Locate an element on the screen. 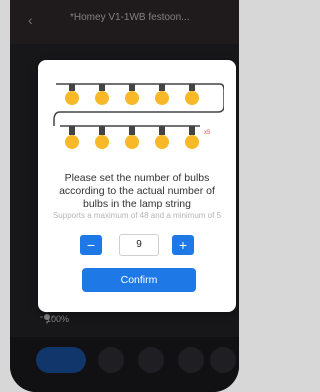  confirm-button: Confirm is located at coordinates (139, 280).